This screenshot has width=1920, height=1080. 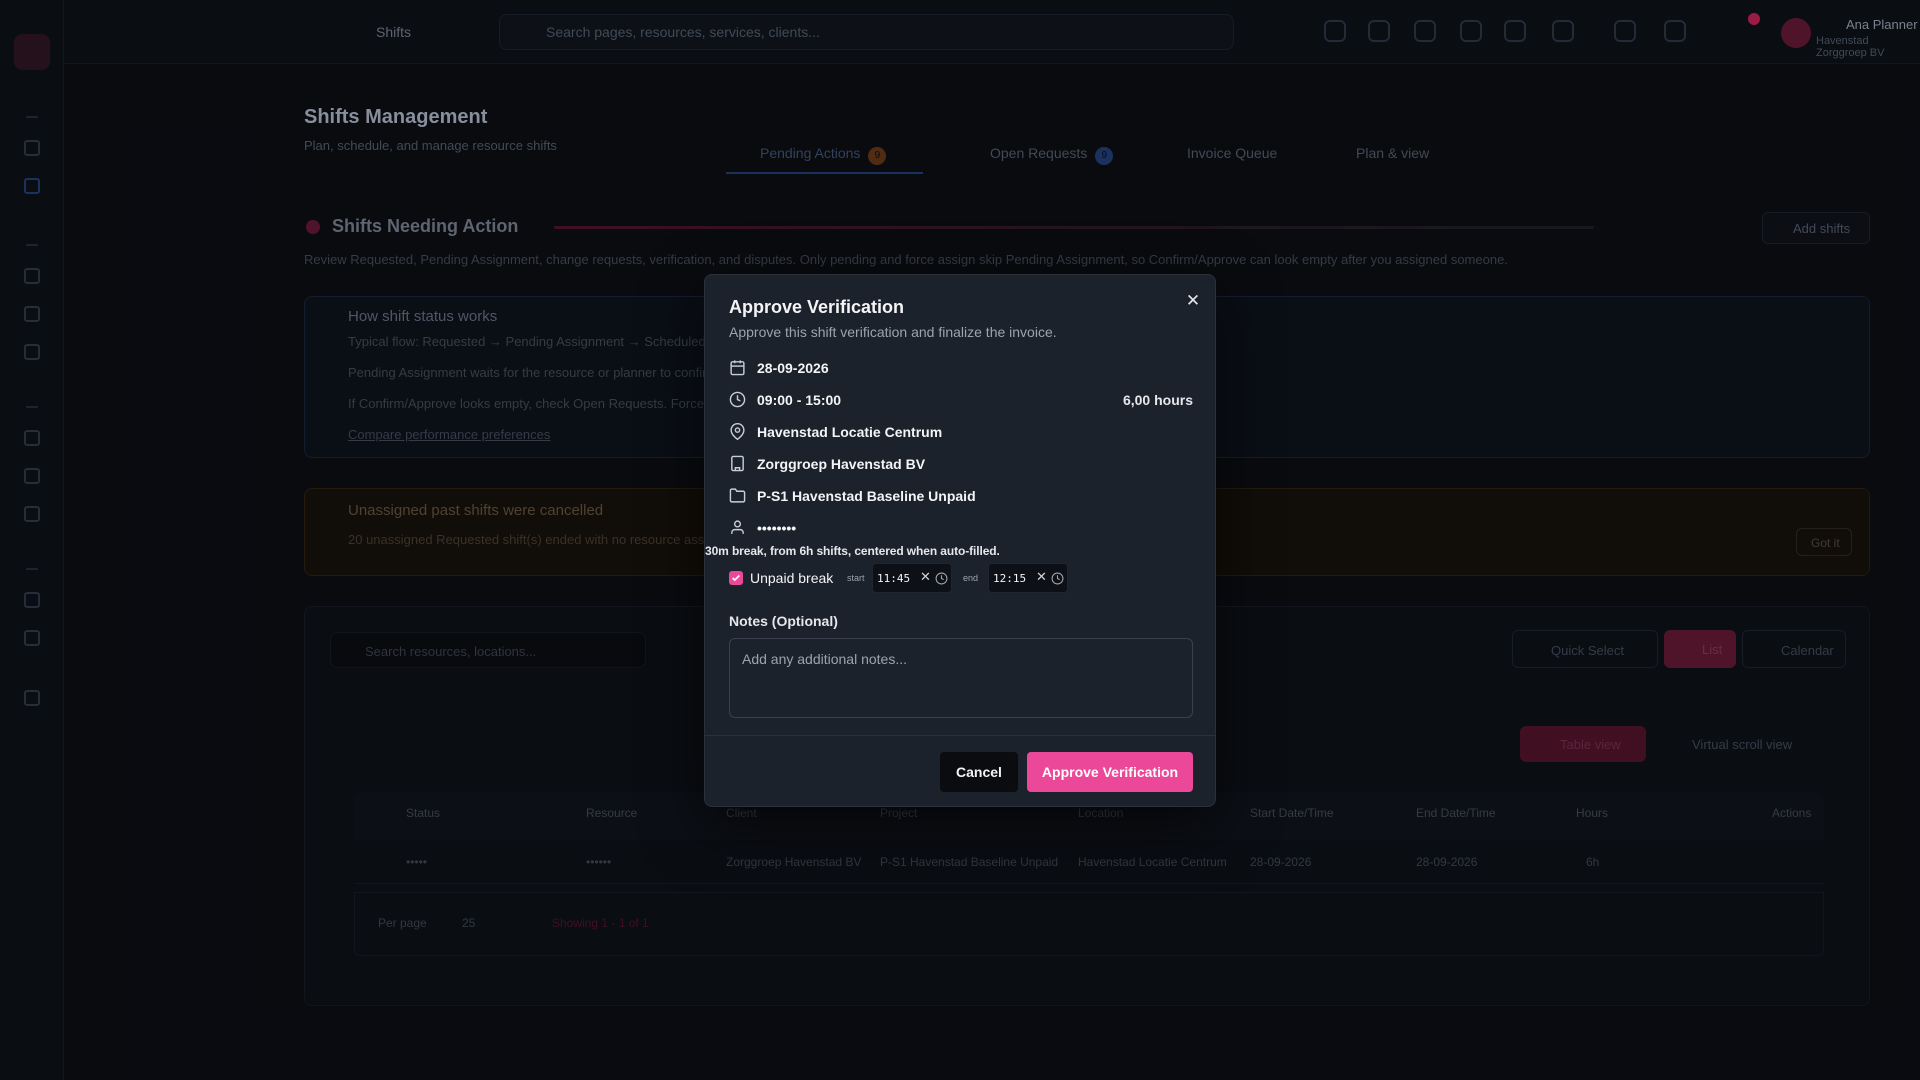 What do you see at coordinates (894, 578) in the screenshot?
I see `break-start-value: 11:45` at bounding box center [894, 578].